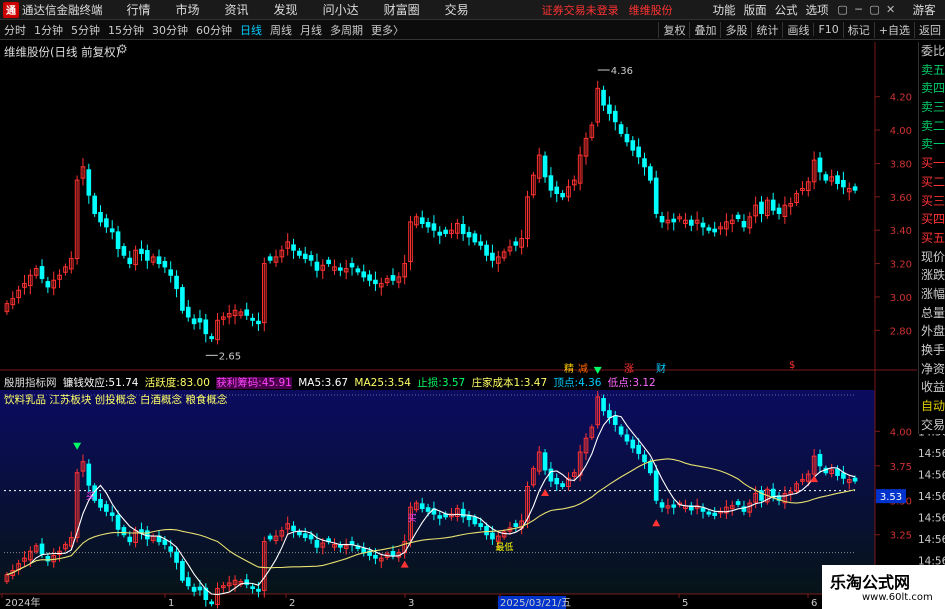 This screenshot has height=609, width=945. What do you see at coordinates (583, 367) in the screenshot?
I see `event-tag-jian: 减` at bounding box center [583, 367].